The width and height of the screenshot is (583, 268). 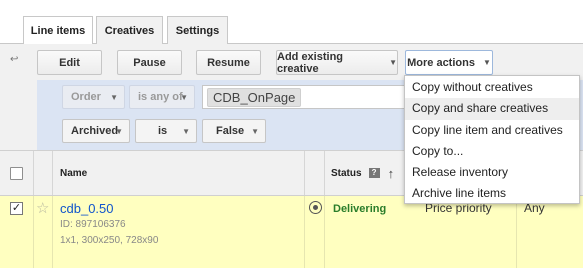 I want to click on menu-item-copy-line-item-and-creatives: Copy line item and creatives, so click(x=492, y=130).